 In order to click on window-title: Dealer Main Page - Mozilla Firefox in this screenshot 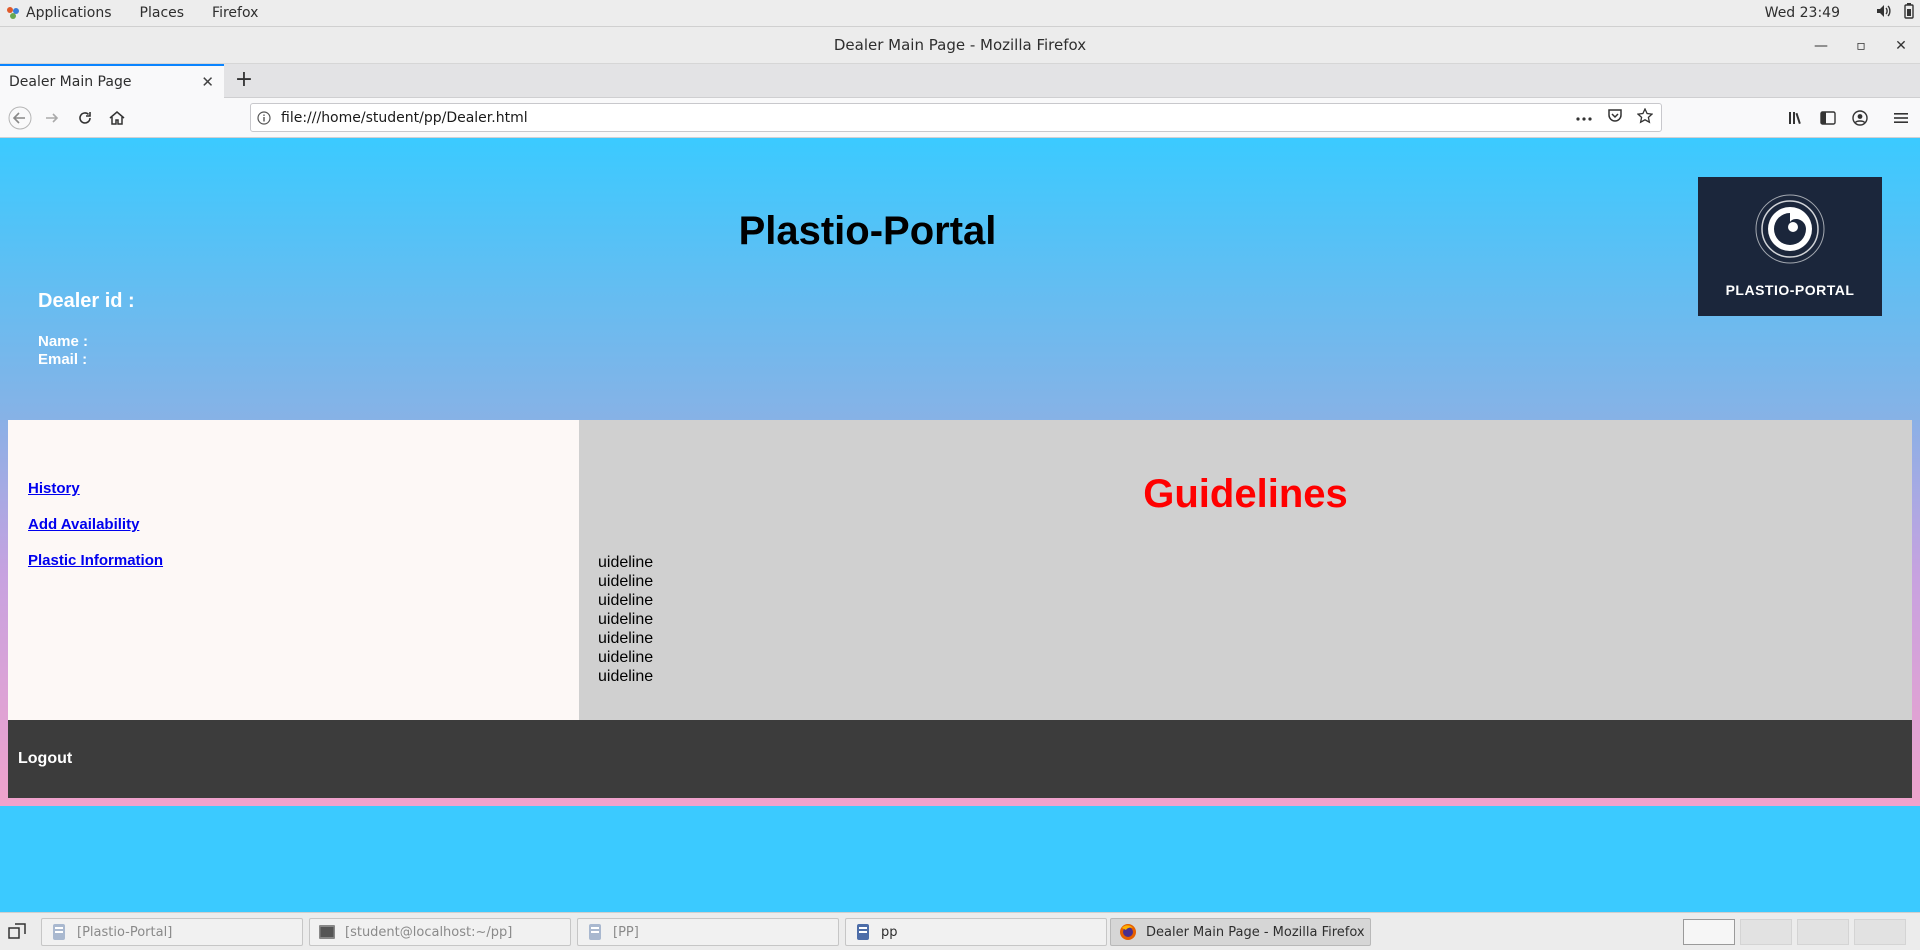, I will do `click(960, 45)`.